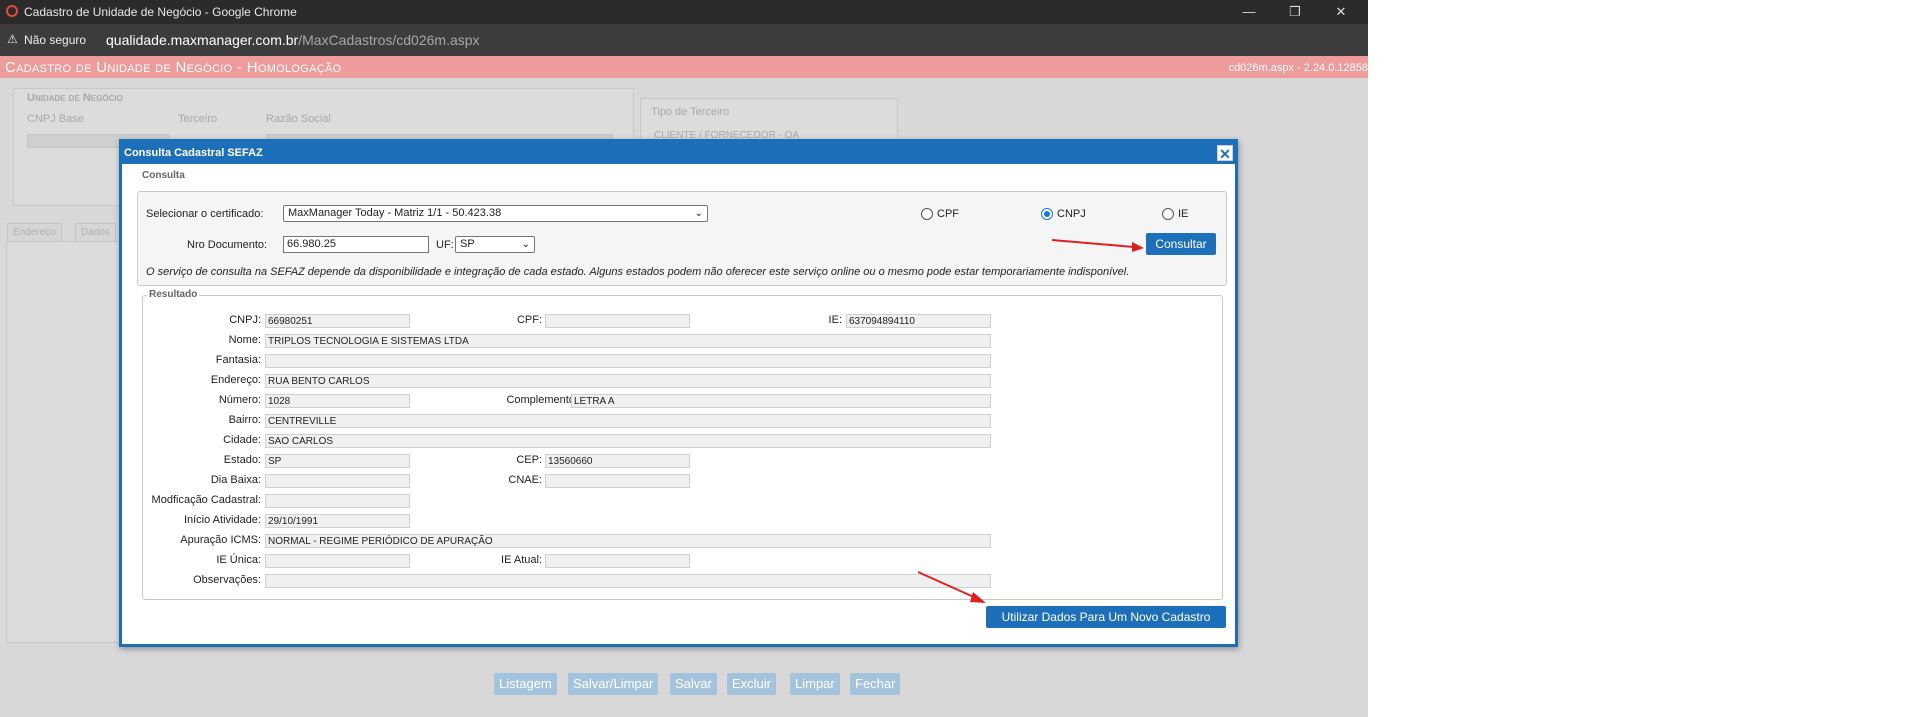 The height and width of the screenshot is (717, 1916). What do you see at coordinates (242, 460) in the screenshot?
I see `estado-label: Estado:` at bounding box center [242, 460].